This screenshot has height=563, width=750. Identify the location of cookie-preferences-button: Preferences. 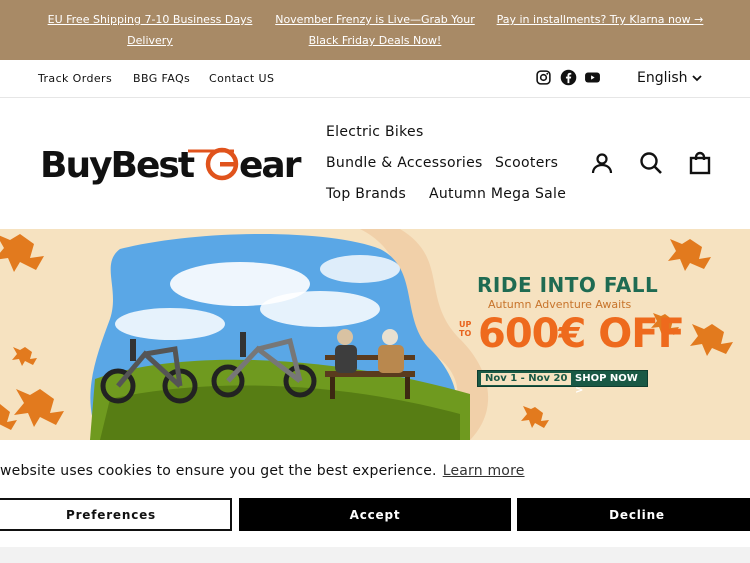
(116, 514).